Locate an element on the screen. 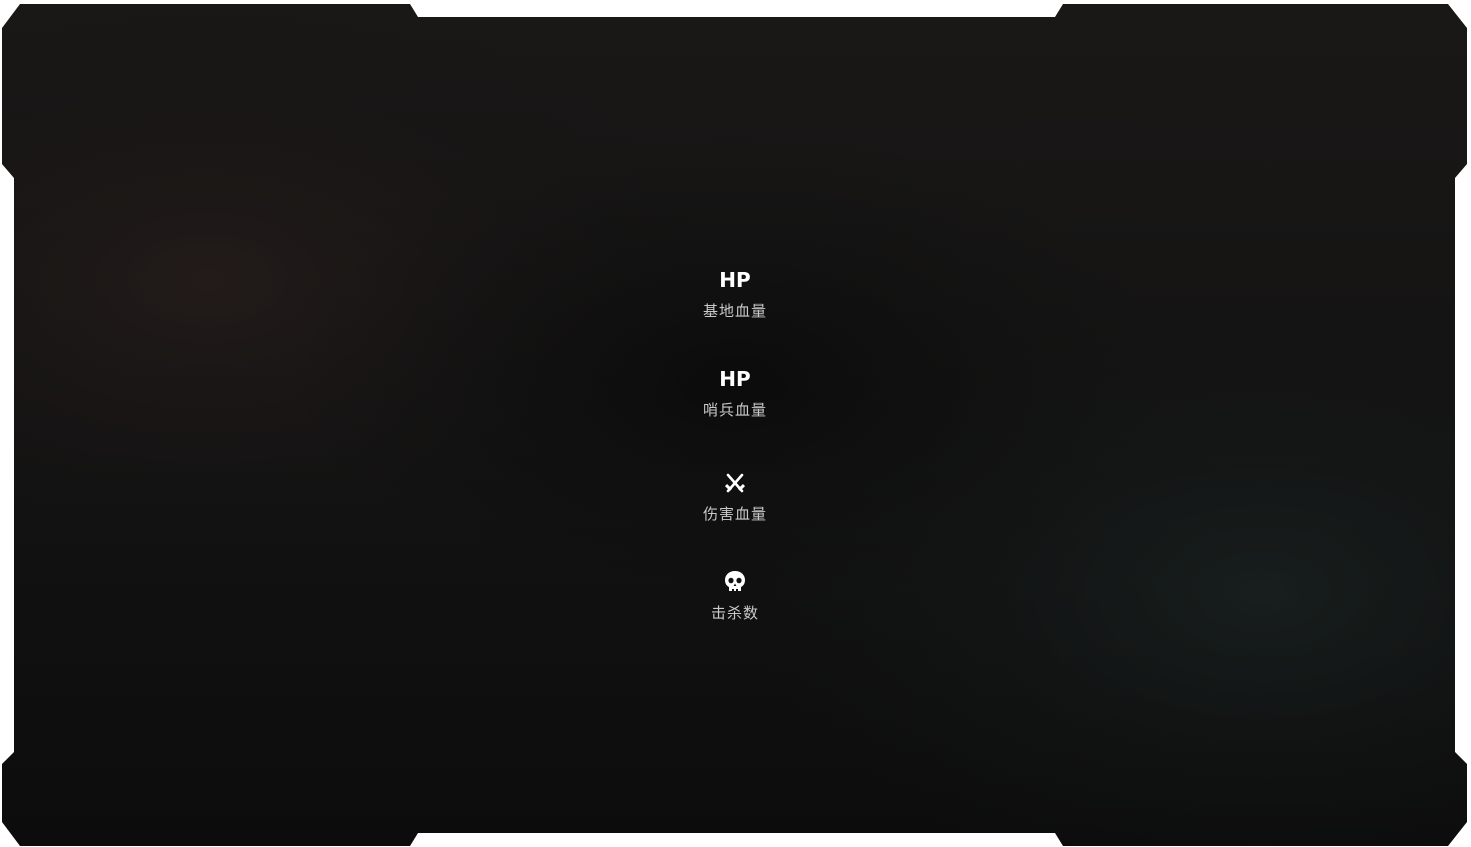 This screenshot has height=847, width=1471. sentry-hp-value: HP is located at coordinates (735, 379).